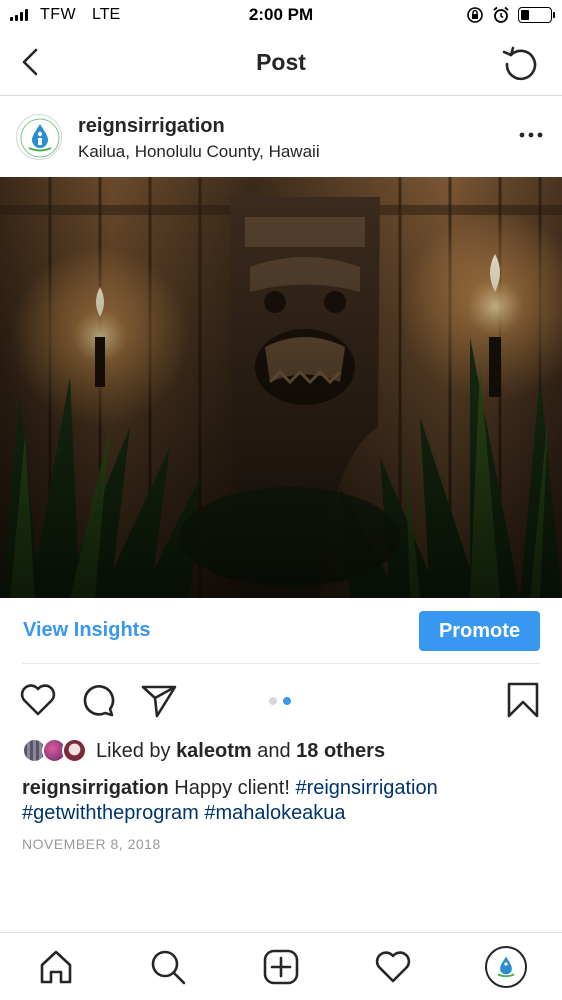  Describe the element at coordinates (214, 751) in the screenshot. I see `liker-username: kaleotm` at that location.